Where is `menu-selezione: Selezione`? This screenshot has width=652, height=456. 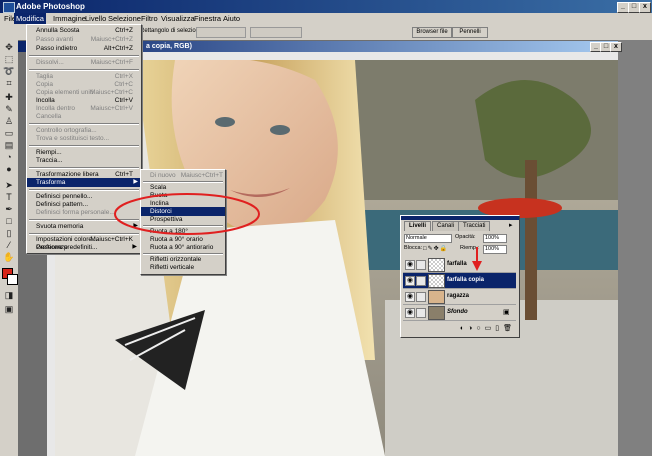
menu-selezione: Selezione is located at coordinates (124, 18).